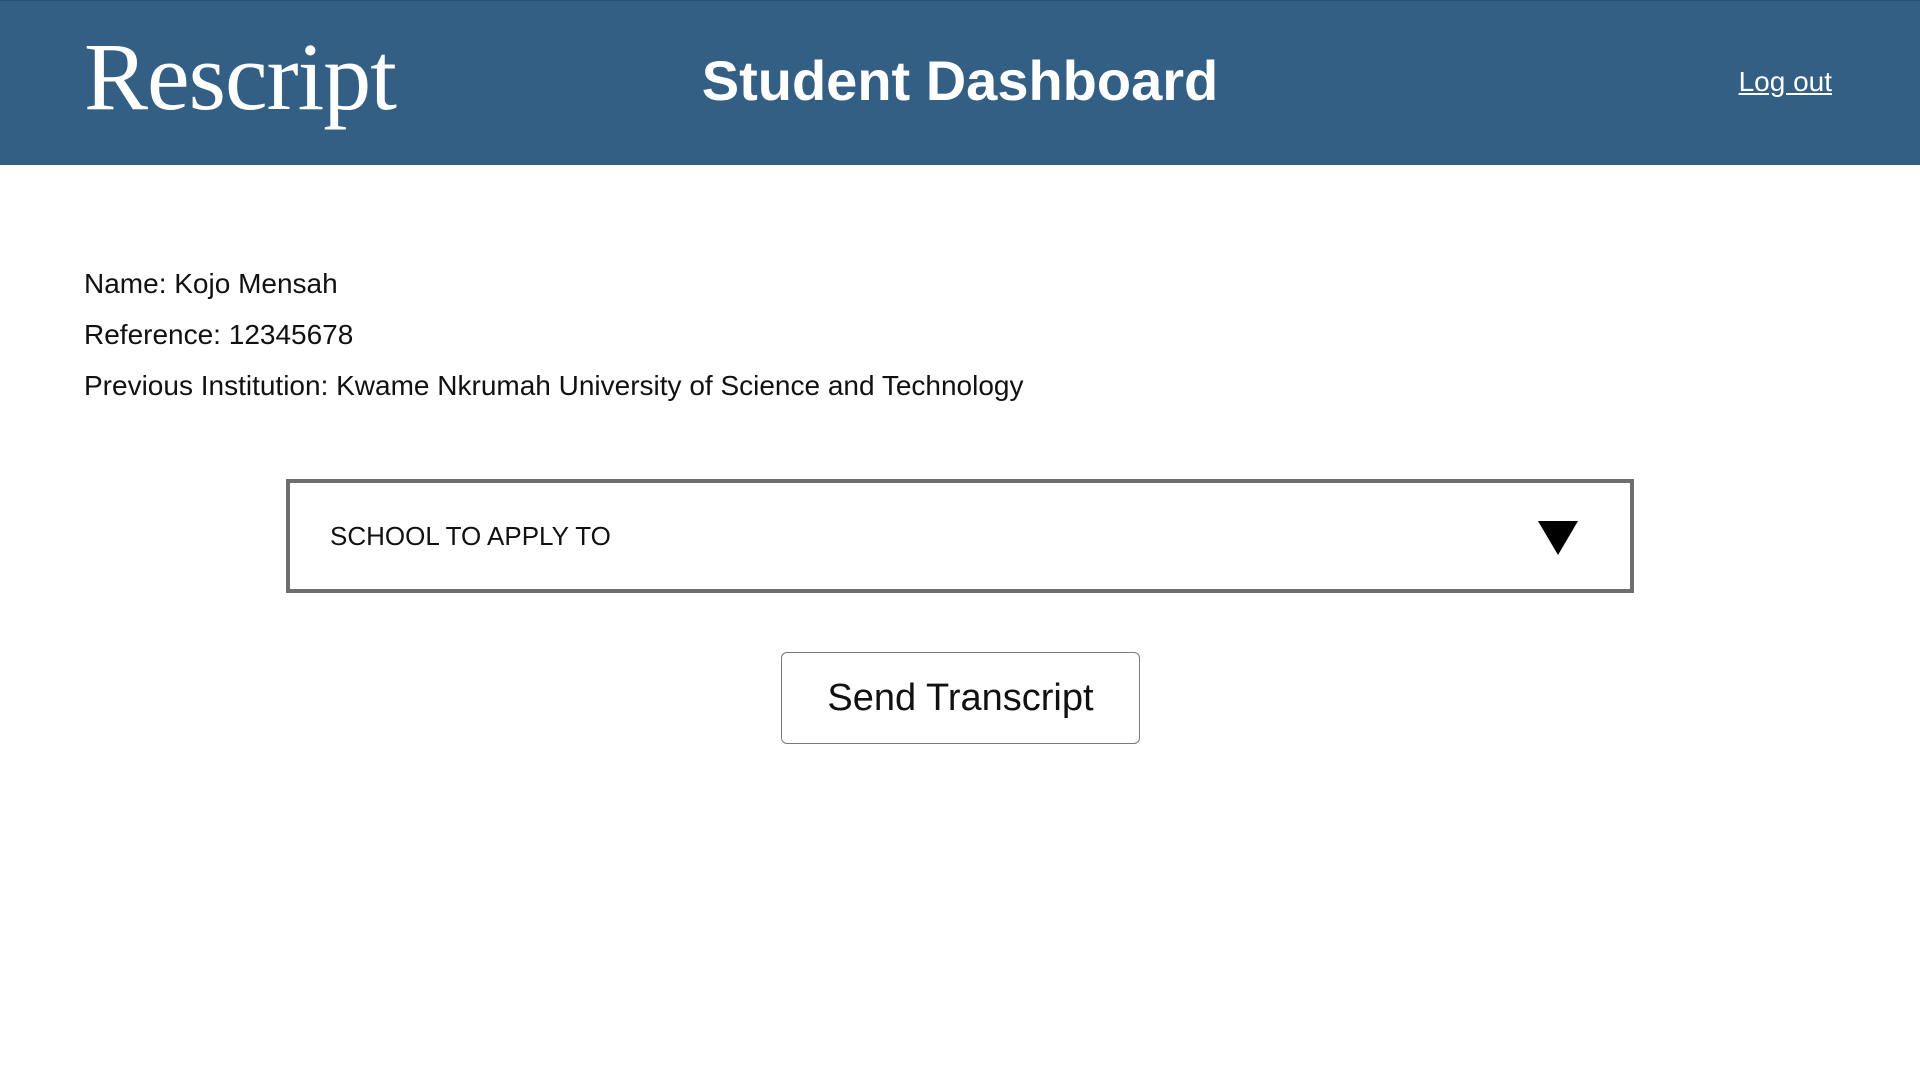  Describe the element at coordinates (219, 334) in the screenshot. I see `student-reference: Reference: 12345678` at that location.